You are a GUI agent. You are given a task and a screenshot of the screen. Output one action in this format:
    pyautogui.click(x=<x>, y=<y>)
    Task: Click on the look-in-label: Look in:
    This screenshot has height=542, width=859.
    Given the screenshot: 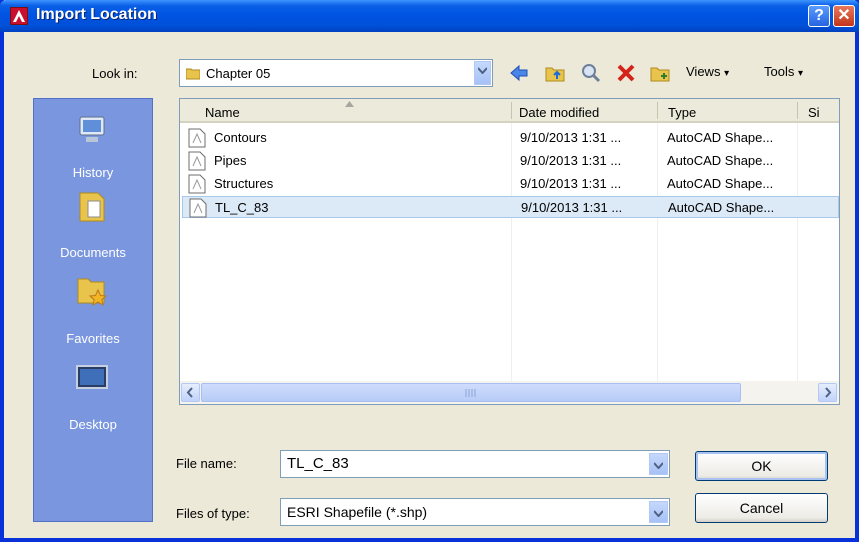 What is the action you would take?
    pyautogui.click(x=115, y=73)
    